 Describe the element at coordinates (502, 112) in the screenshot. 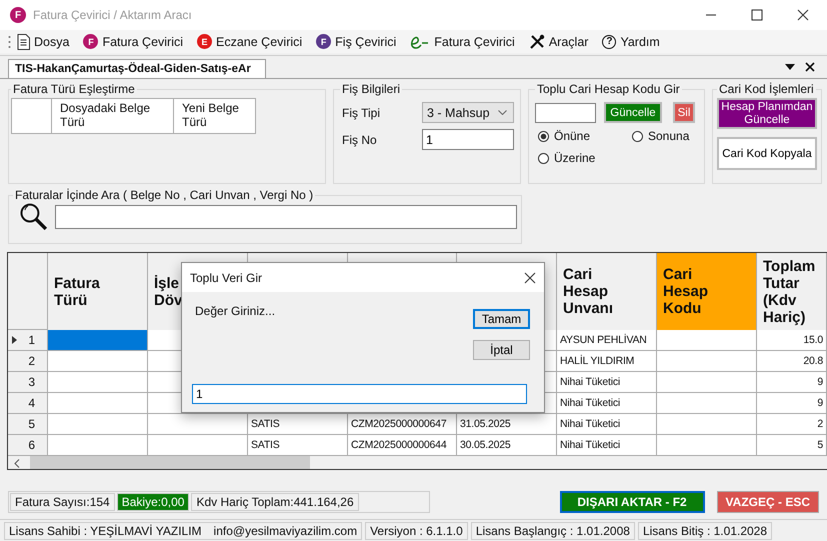

I see `chevron-icon` at that location.